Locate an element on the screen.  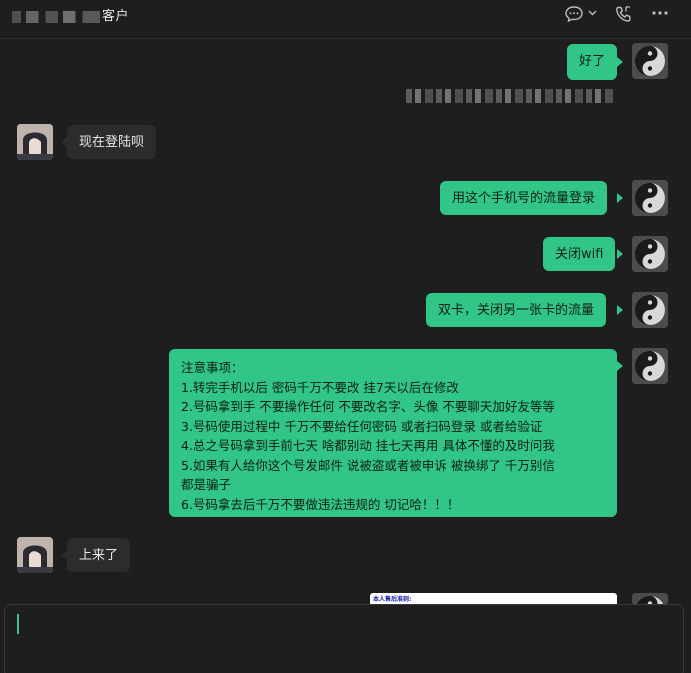
message-line: 1.转完手机以后 密码千万不要改 挂7天以后在修改 is located at coordinates (320, 387).